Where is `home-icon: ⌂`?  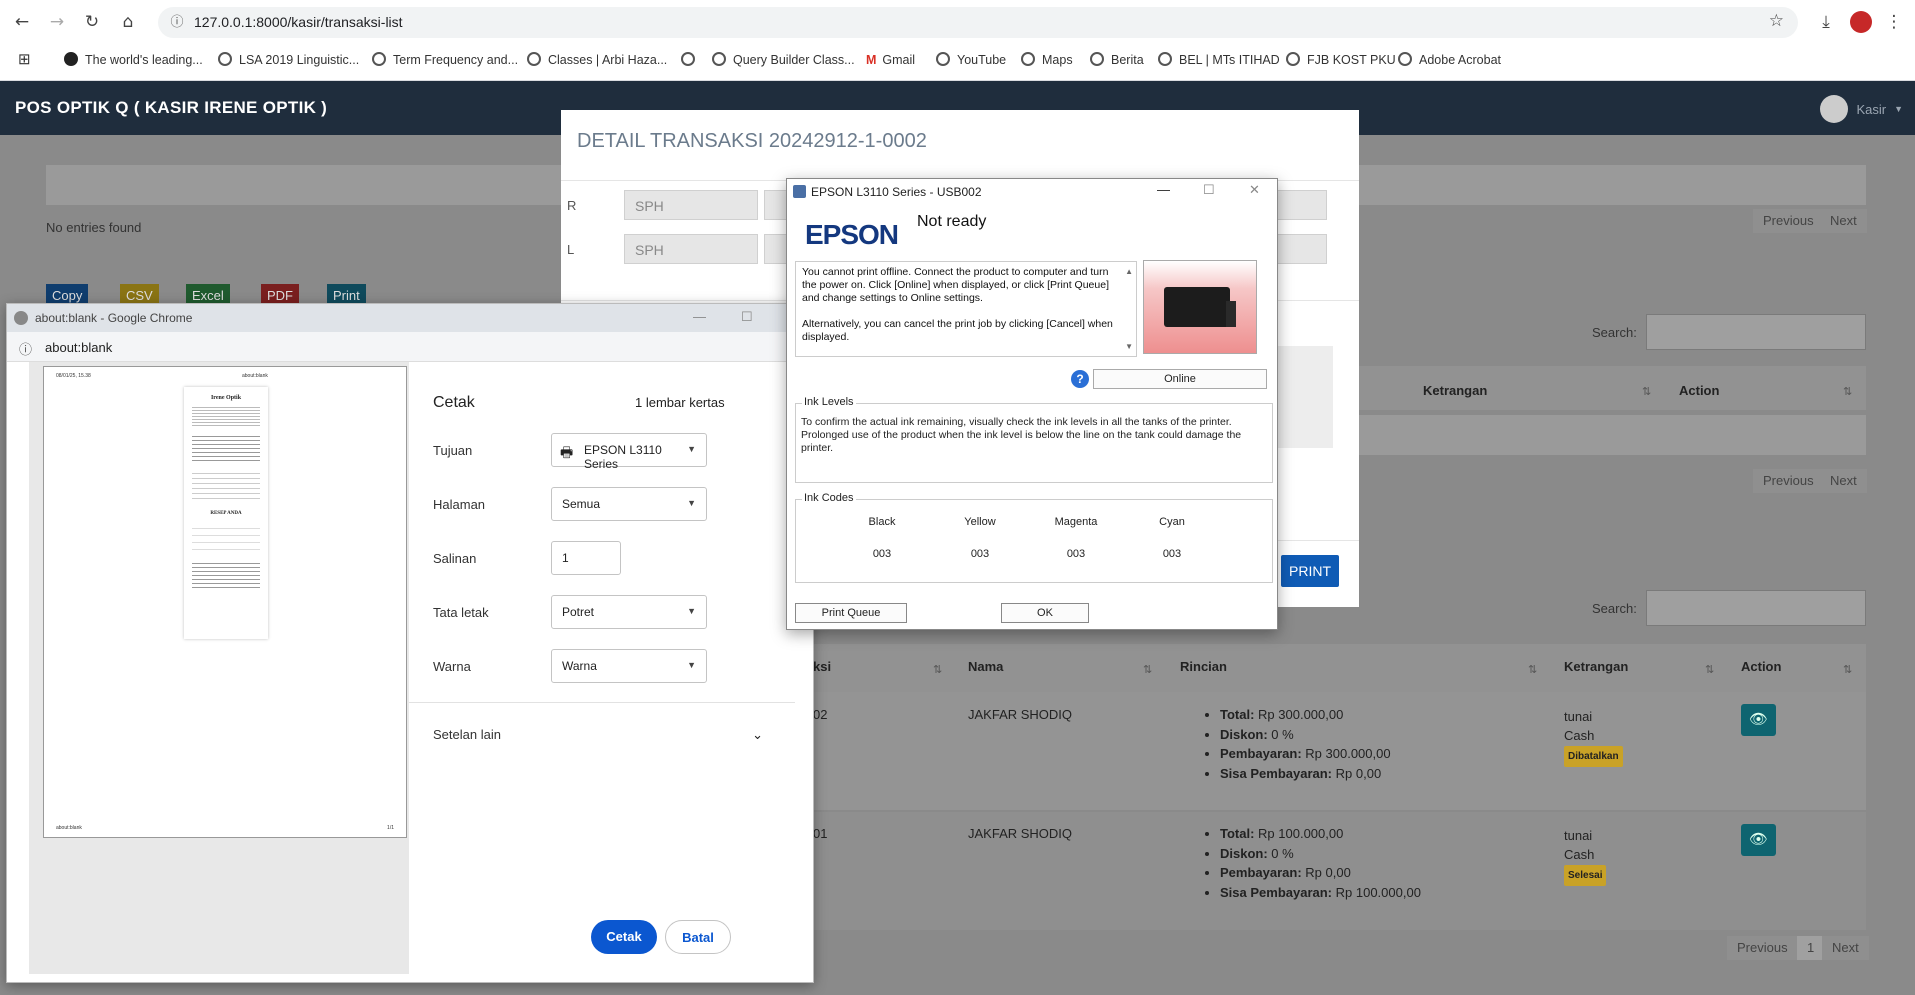
home-icon: ⌂ is located at coordinates (128, 22).